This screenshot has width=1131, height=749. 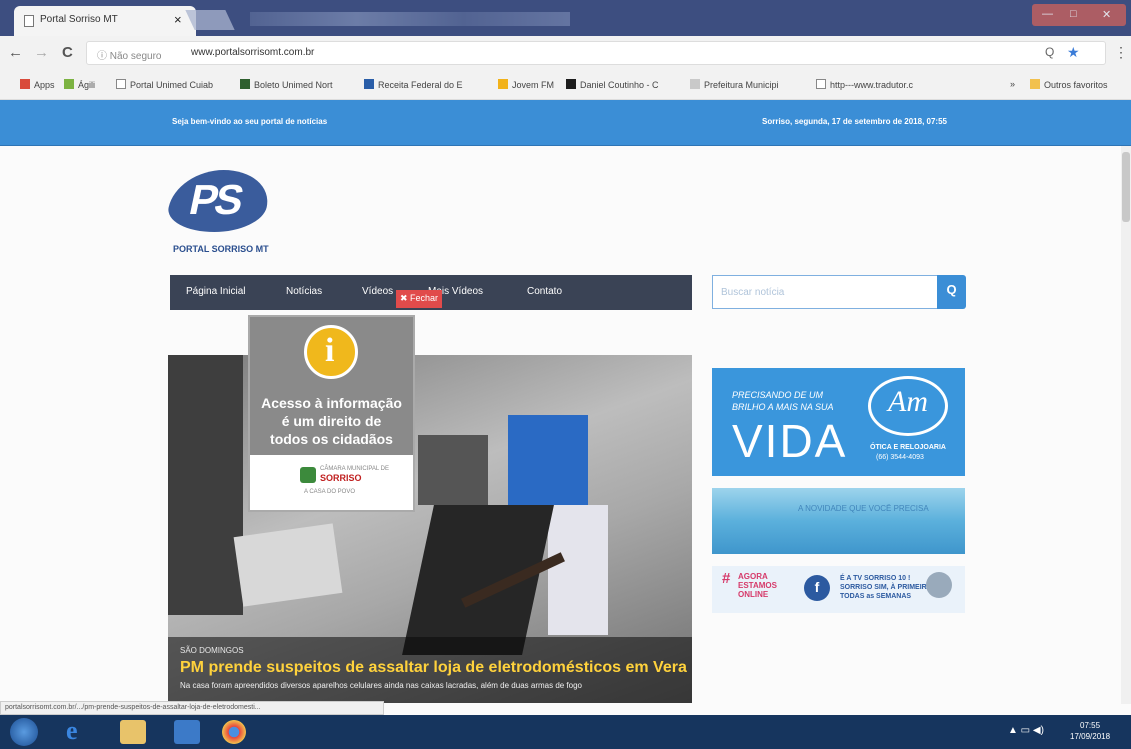 I want to click on window-controls: — □ ✕, so click(x=1079, y=15).